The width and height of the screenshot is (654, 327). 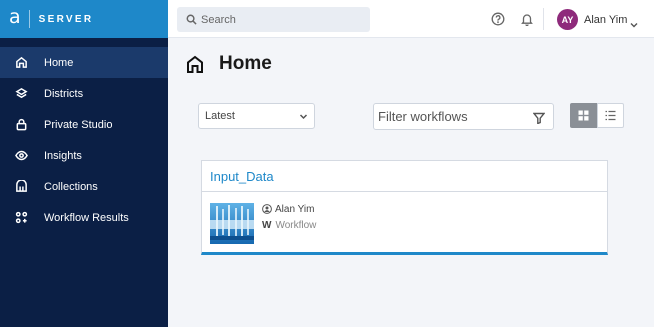 What do you see at coordinates (281, 19) in the screenshot?
I see `search-input` at bounding box center [281, 19].